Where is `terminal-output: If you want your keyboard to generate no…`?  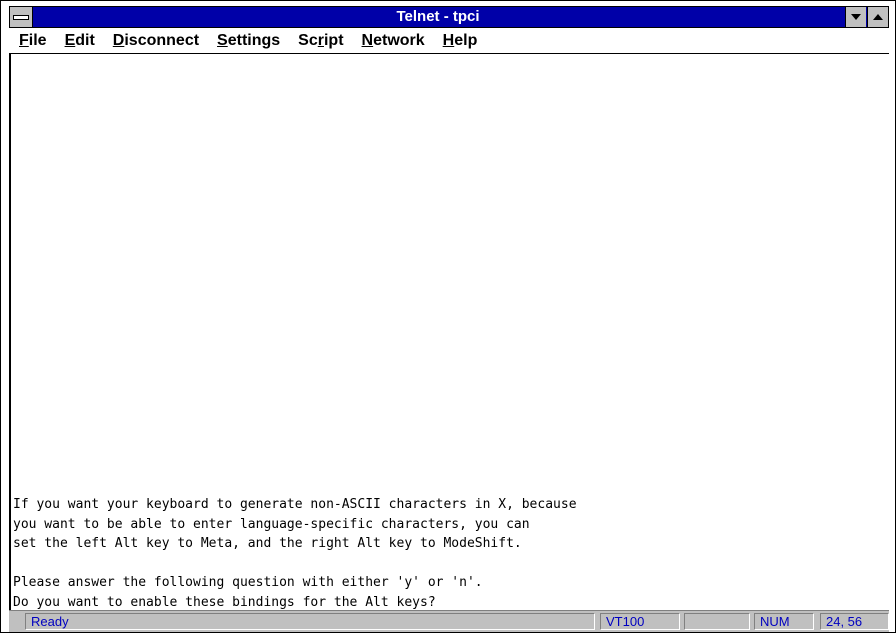 terminal-output: If you want your keyboard to generate no… is located at coordinates (295, 552).